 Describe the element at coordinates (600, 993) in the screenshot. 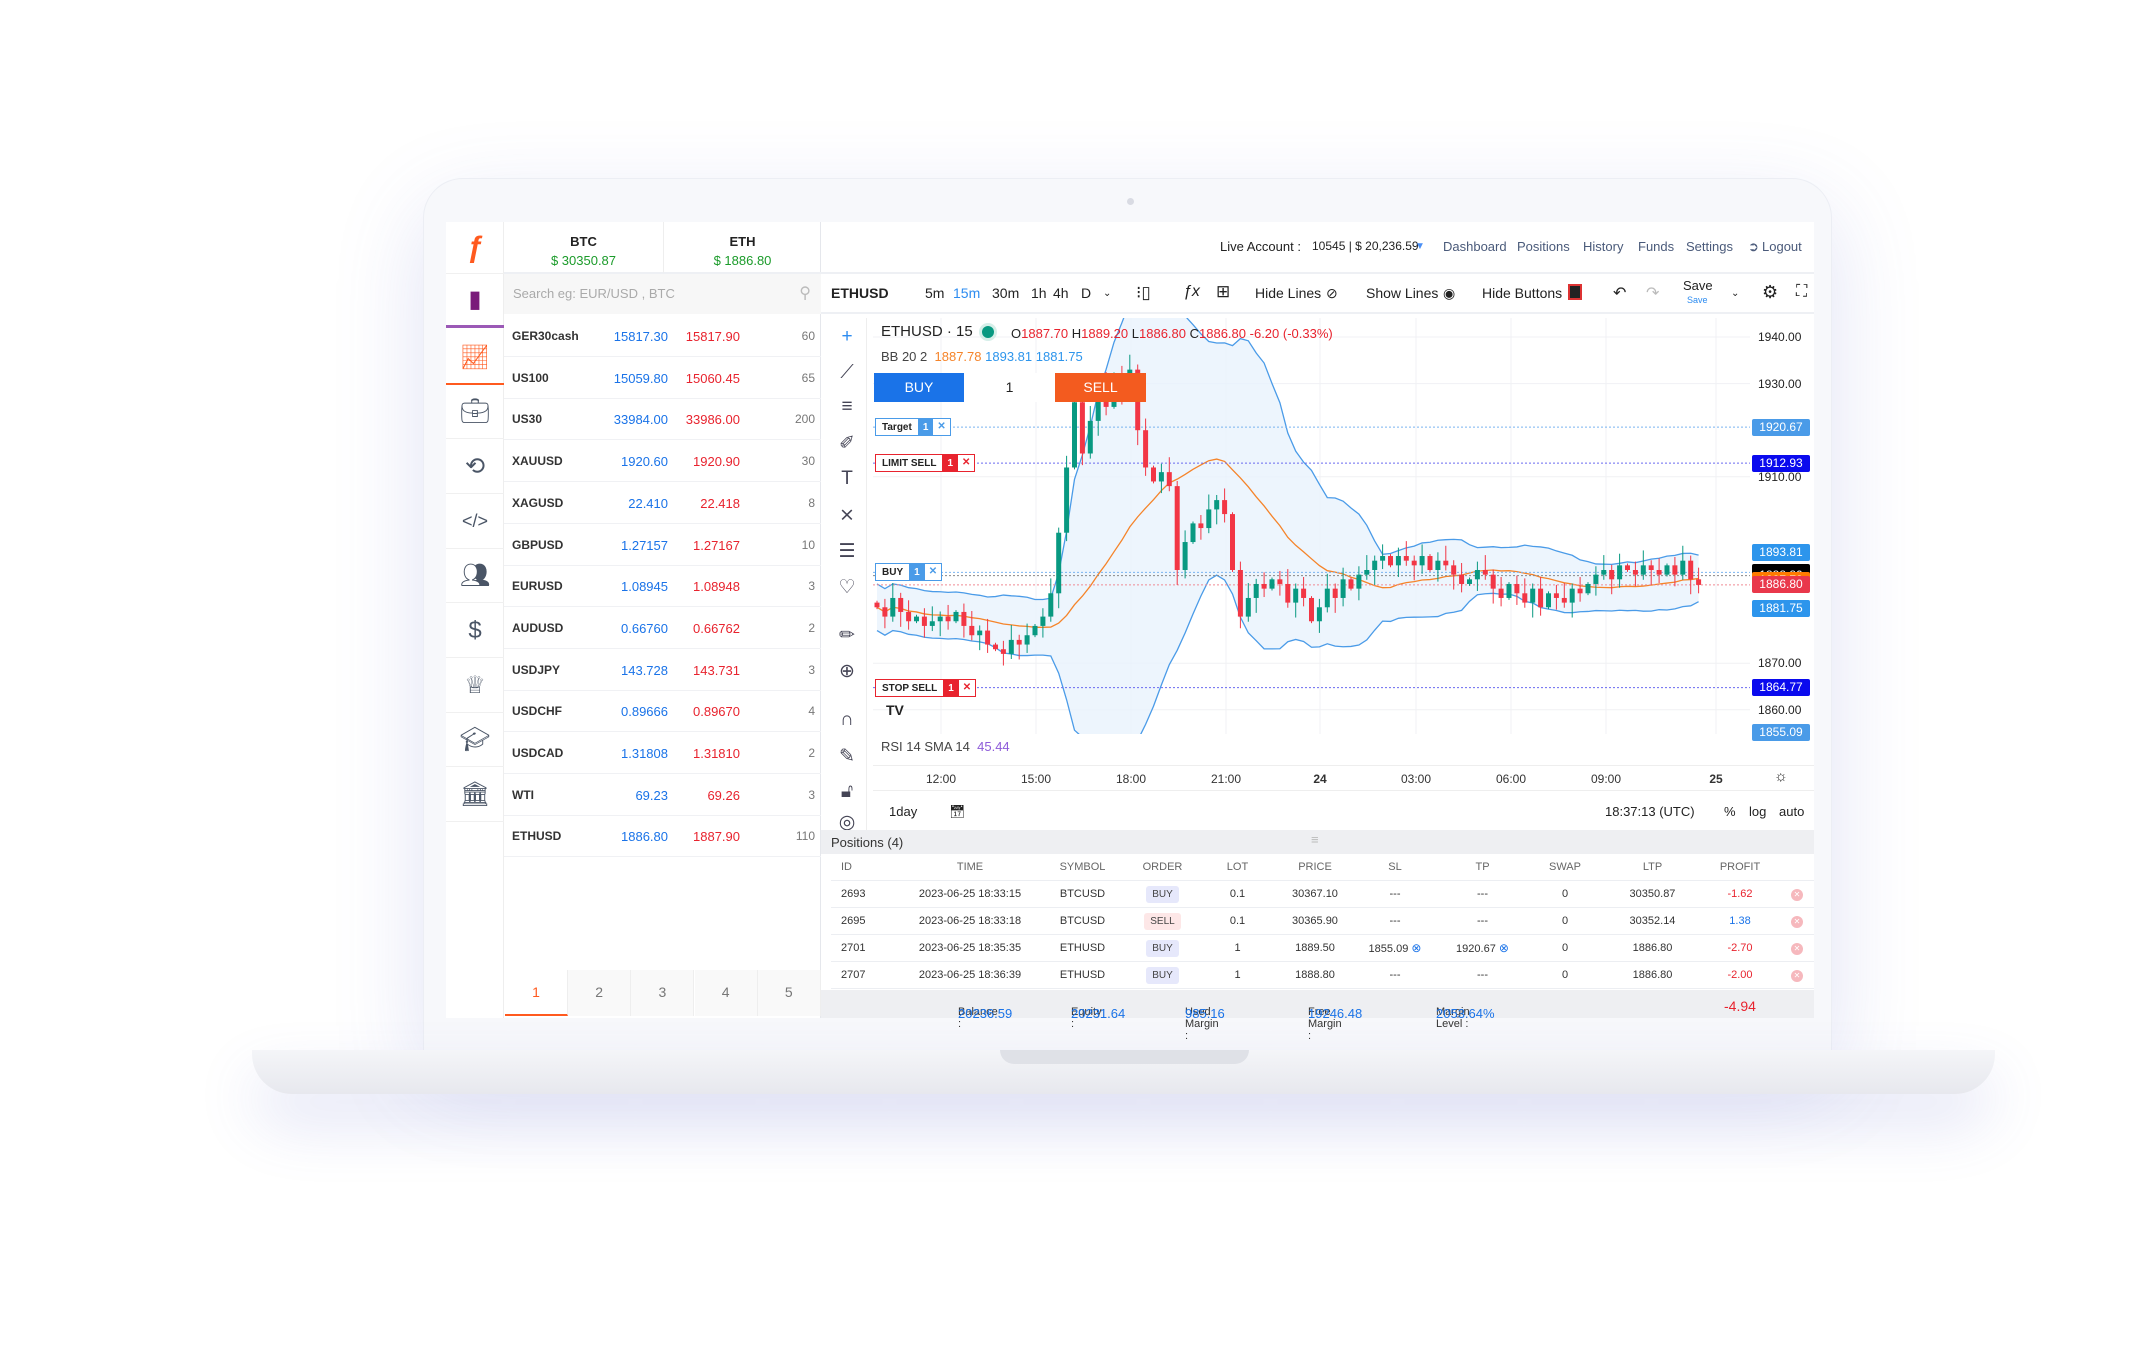

I see `page-2: 2` at that location.